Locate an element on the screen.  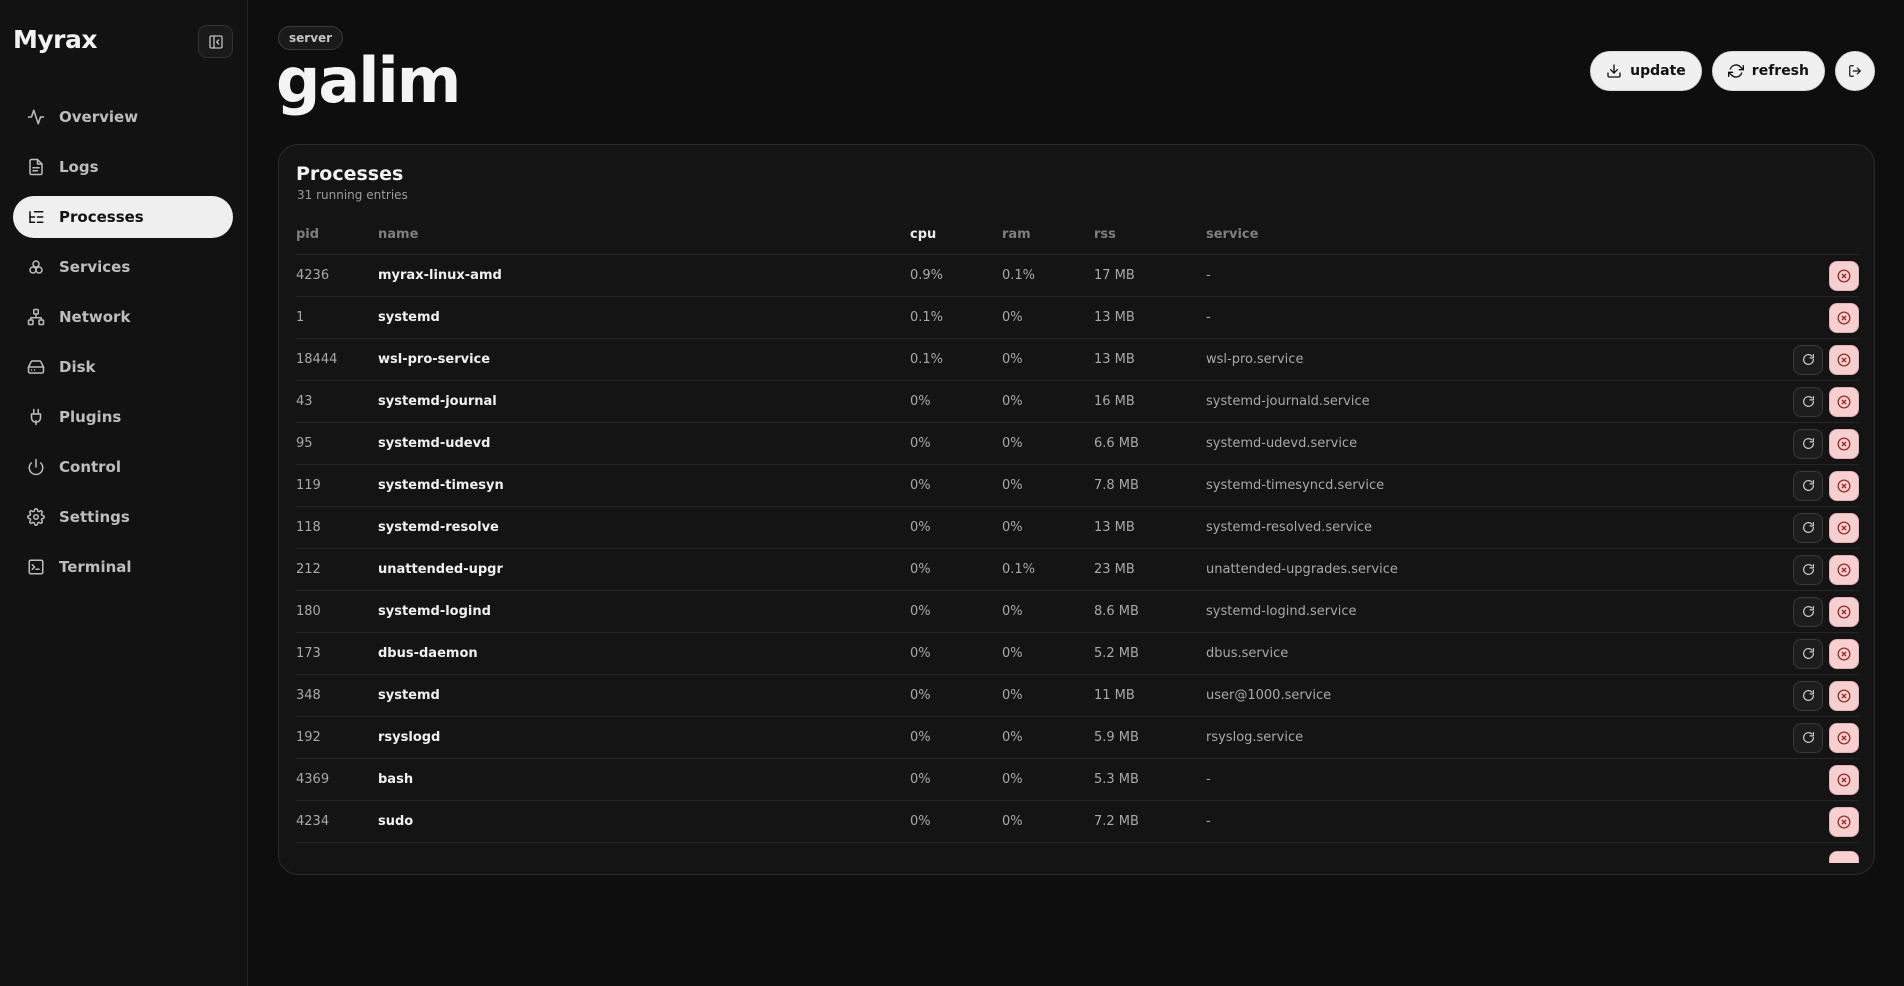
table-row: 192 rsyslogd 0% 0% 5.9 MB rsyslog.service is located at coordinates (1077, 738).